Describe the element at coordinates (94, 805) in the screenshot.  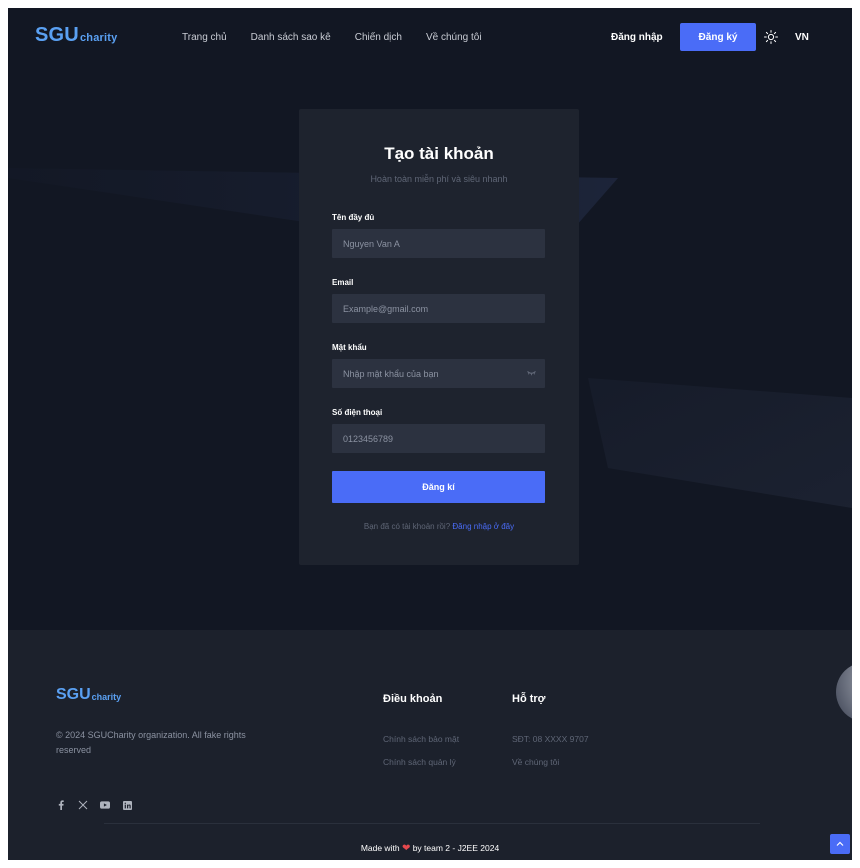
I see `social-links` at that location.